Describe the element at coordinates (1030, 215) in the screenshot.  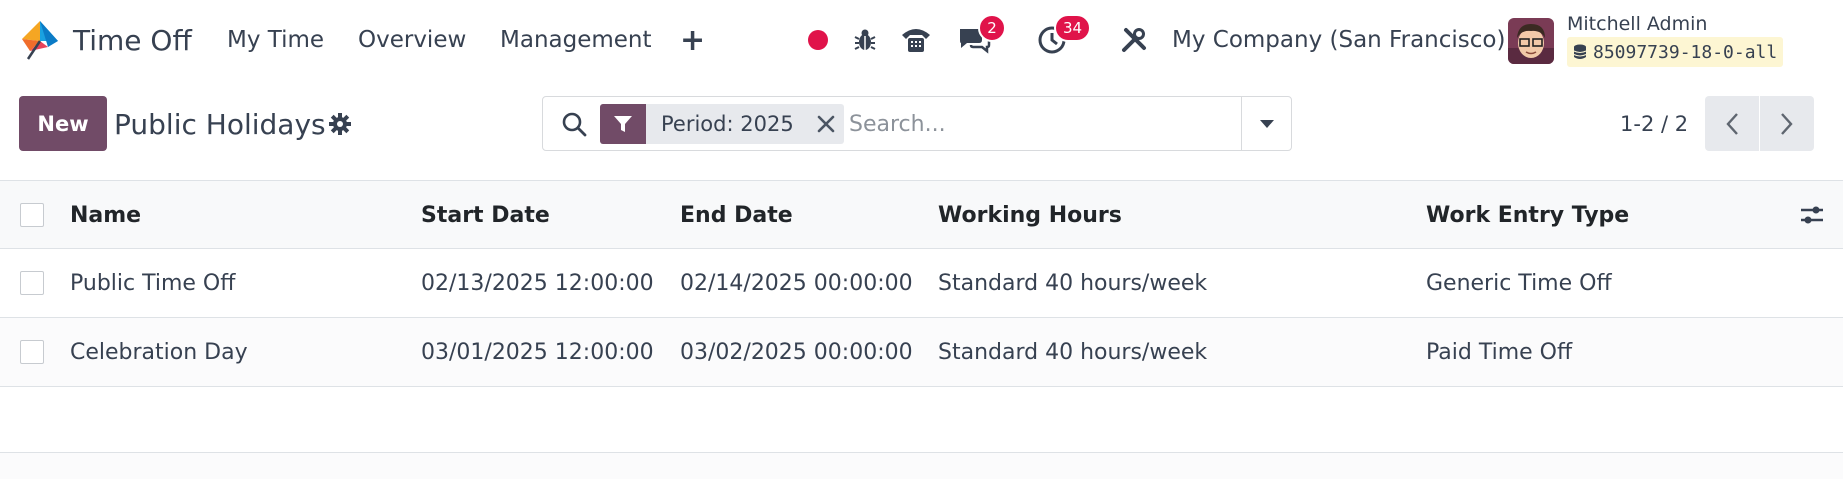
I see `column-header-working-hours: Working Hours` at that location.